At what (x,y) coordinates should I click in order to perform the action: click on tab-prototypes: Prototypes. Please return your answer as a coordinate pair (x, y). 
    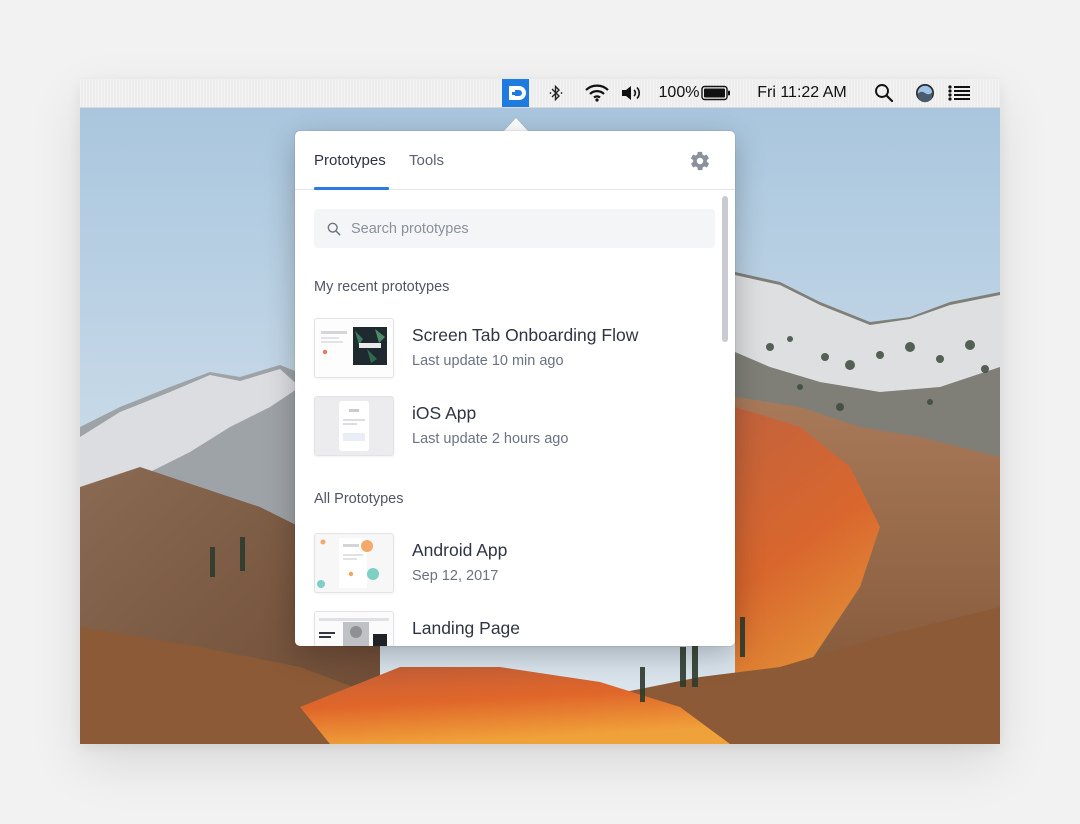
    Looking at the image, I should click on (350, 160).